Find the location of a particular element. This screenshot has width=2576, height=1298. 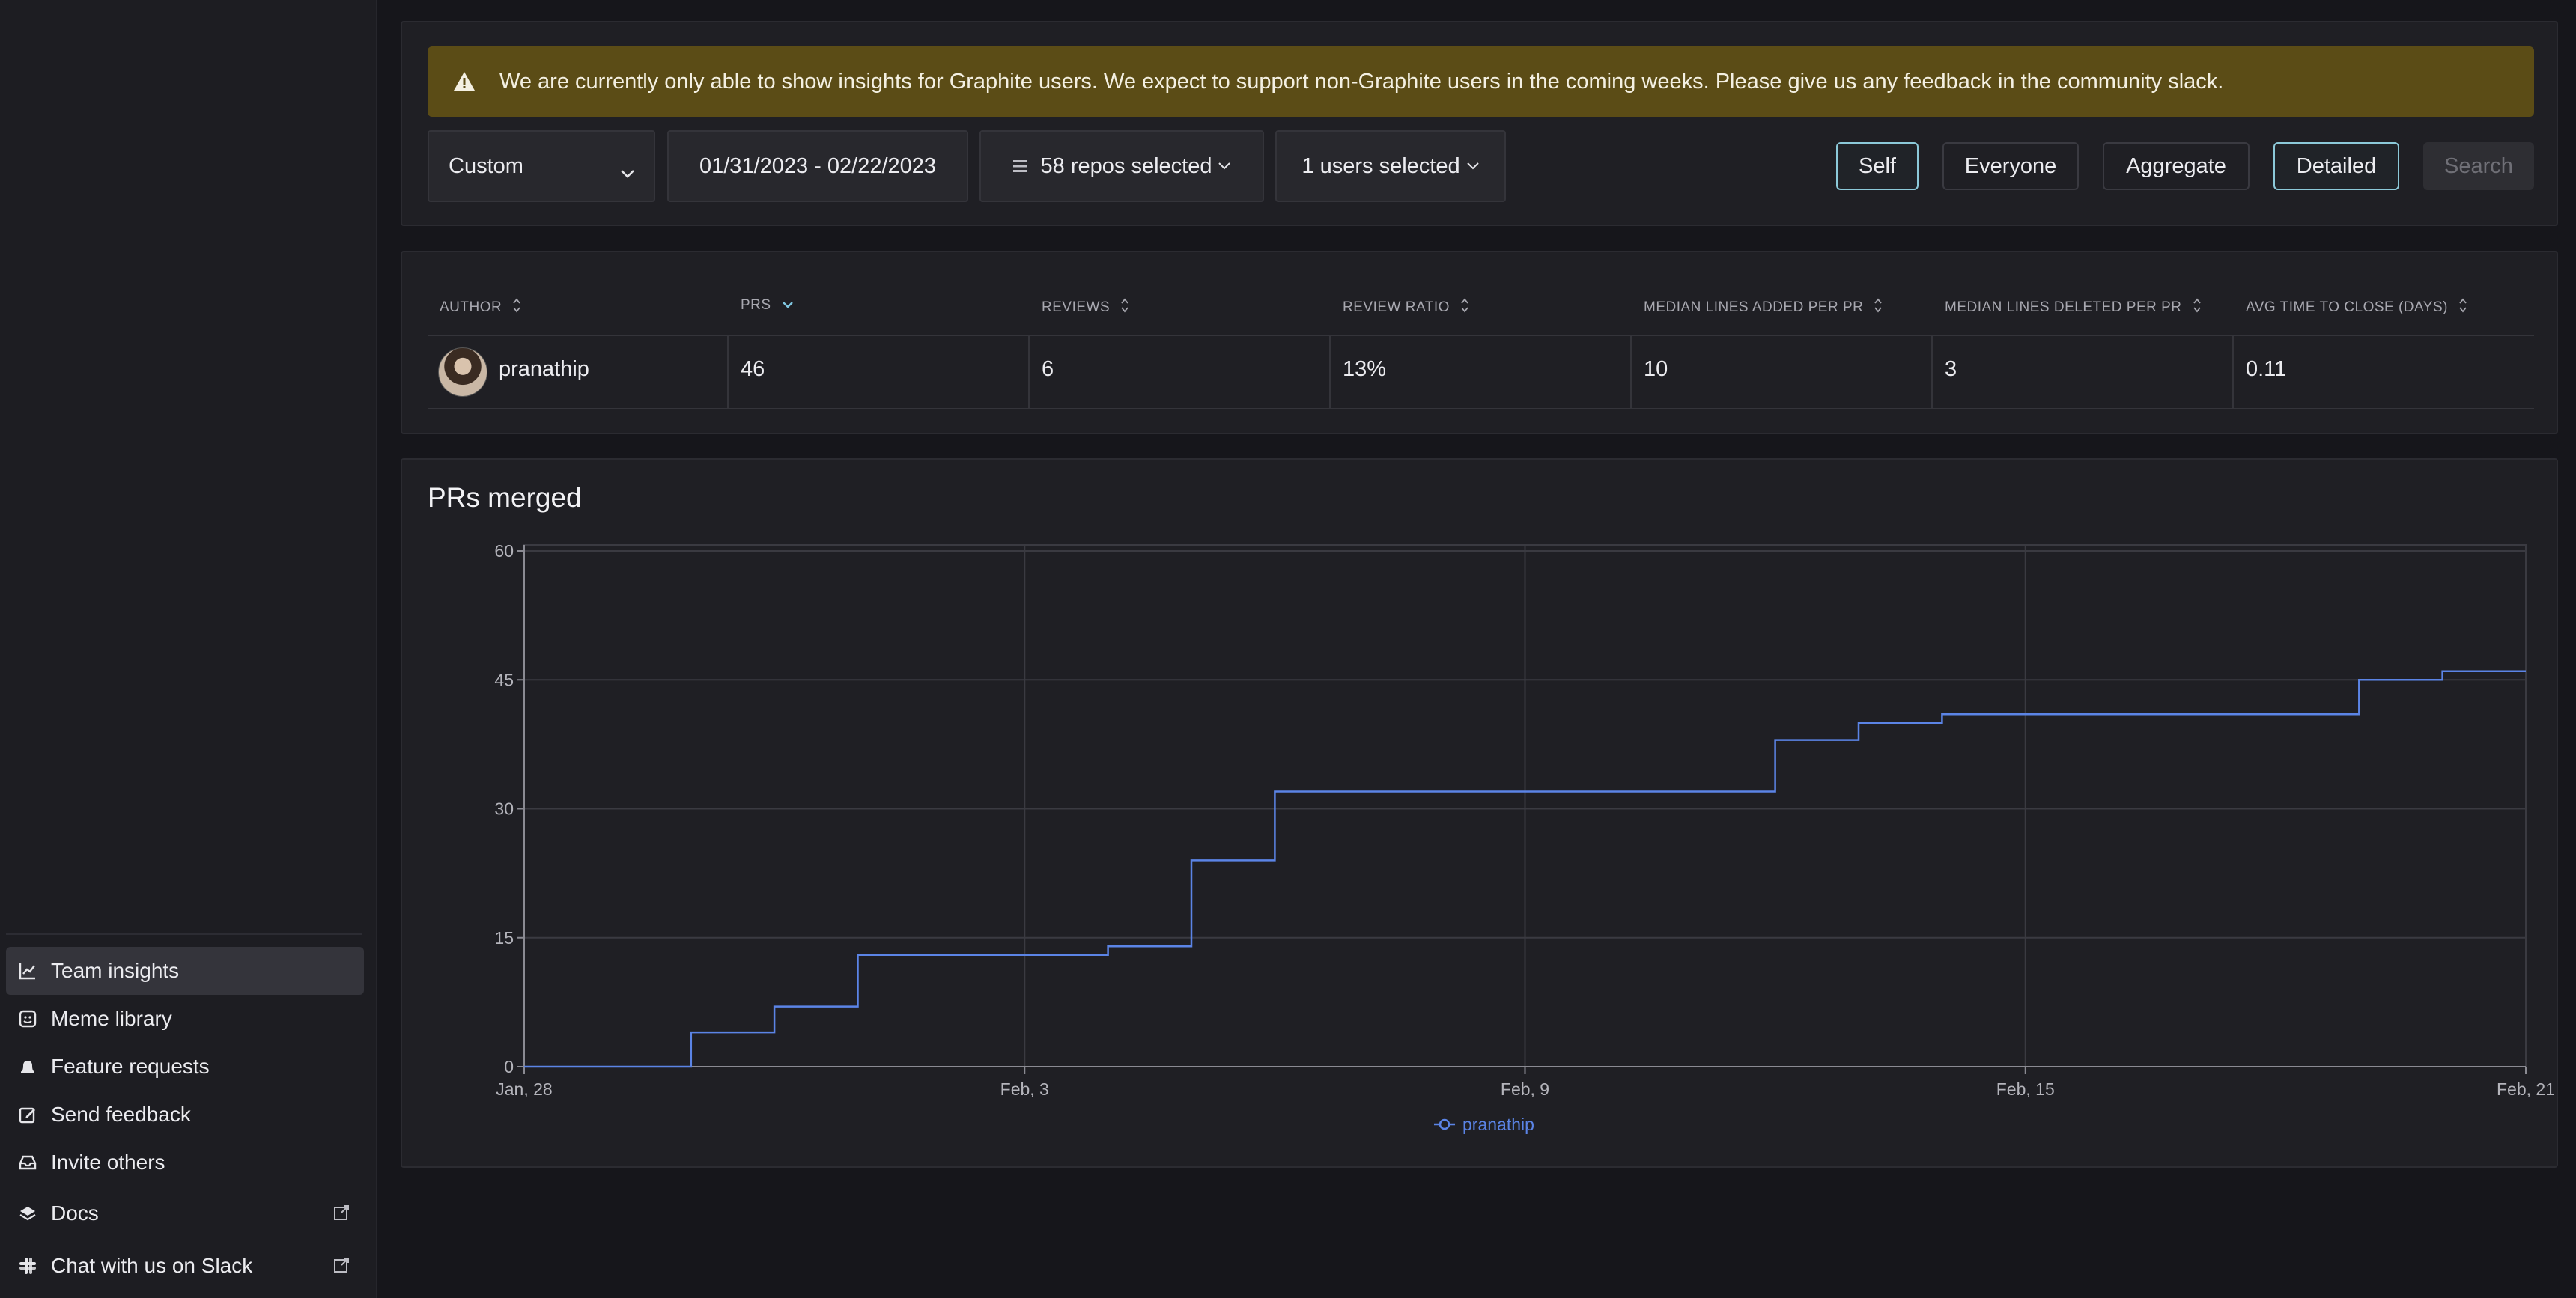

cell-median-added: 10 is located at coordinates (1656, 369).